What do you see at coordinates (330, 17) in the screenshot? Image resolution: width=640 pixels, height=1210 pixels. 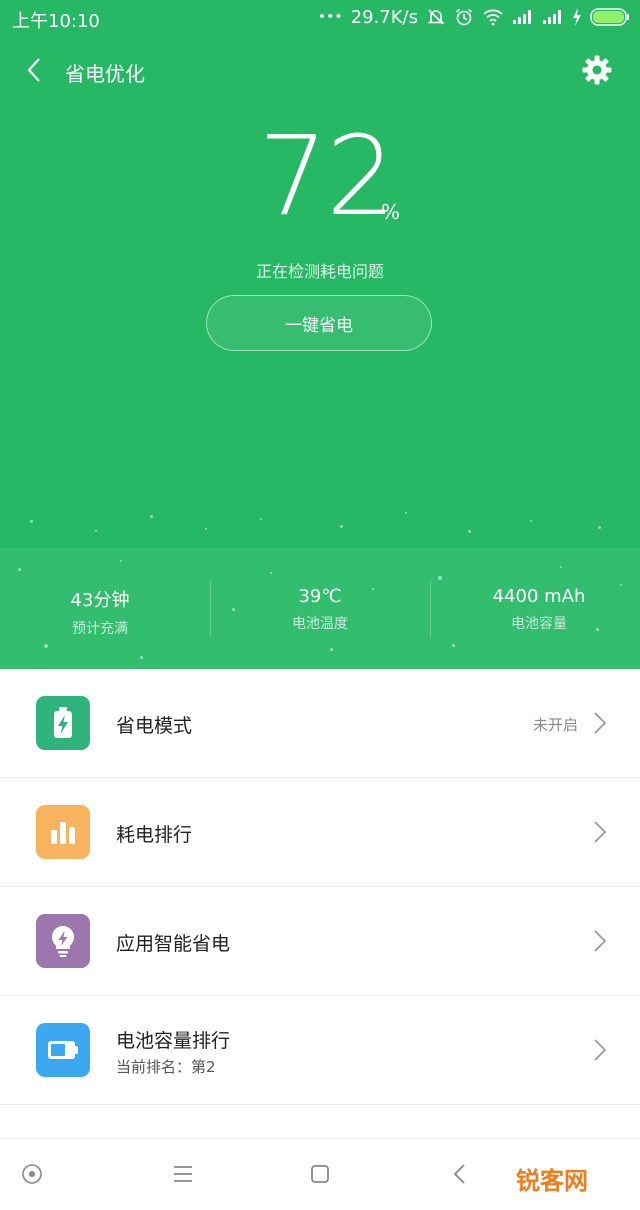 I see `status-dots: •••` at bounding box center [330, 17].